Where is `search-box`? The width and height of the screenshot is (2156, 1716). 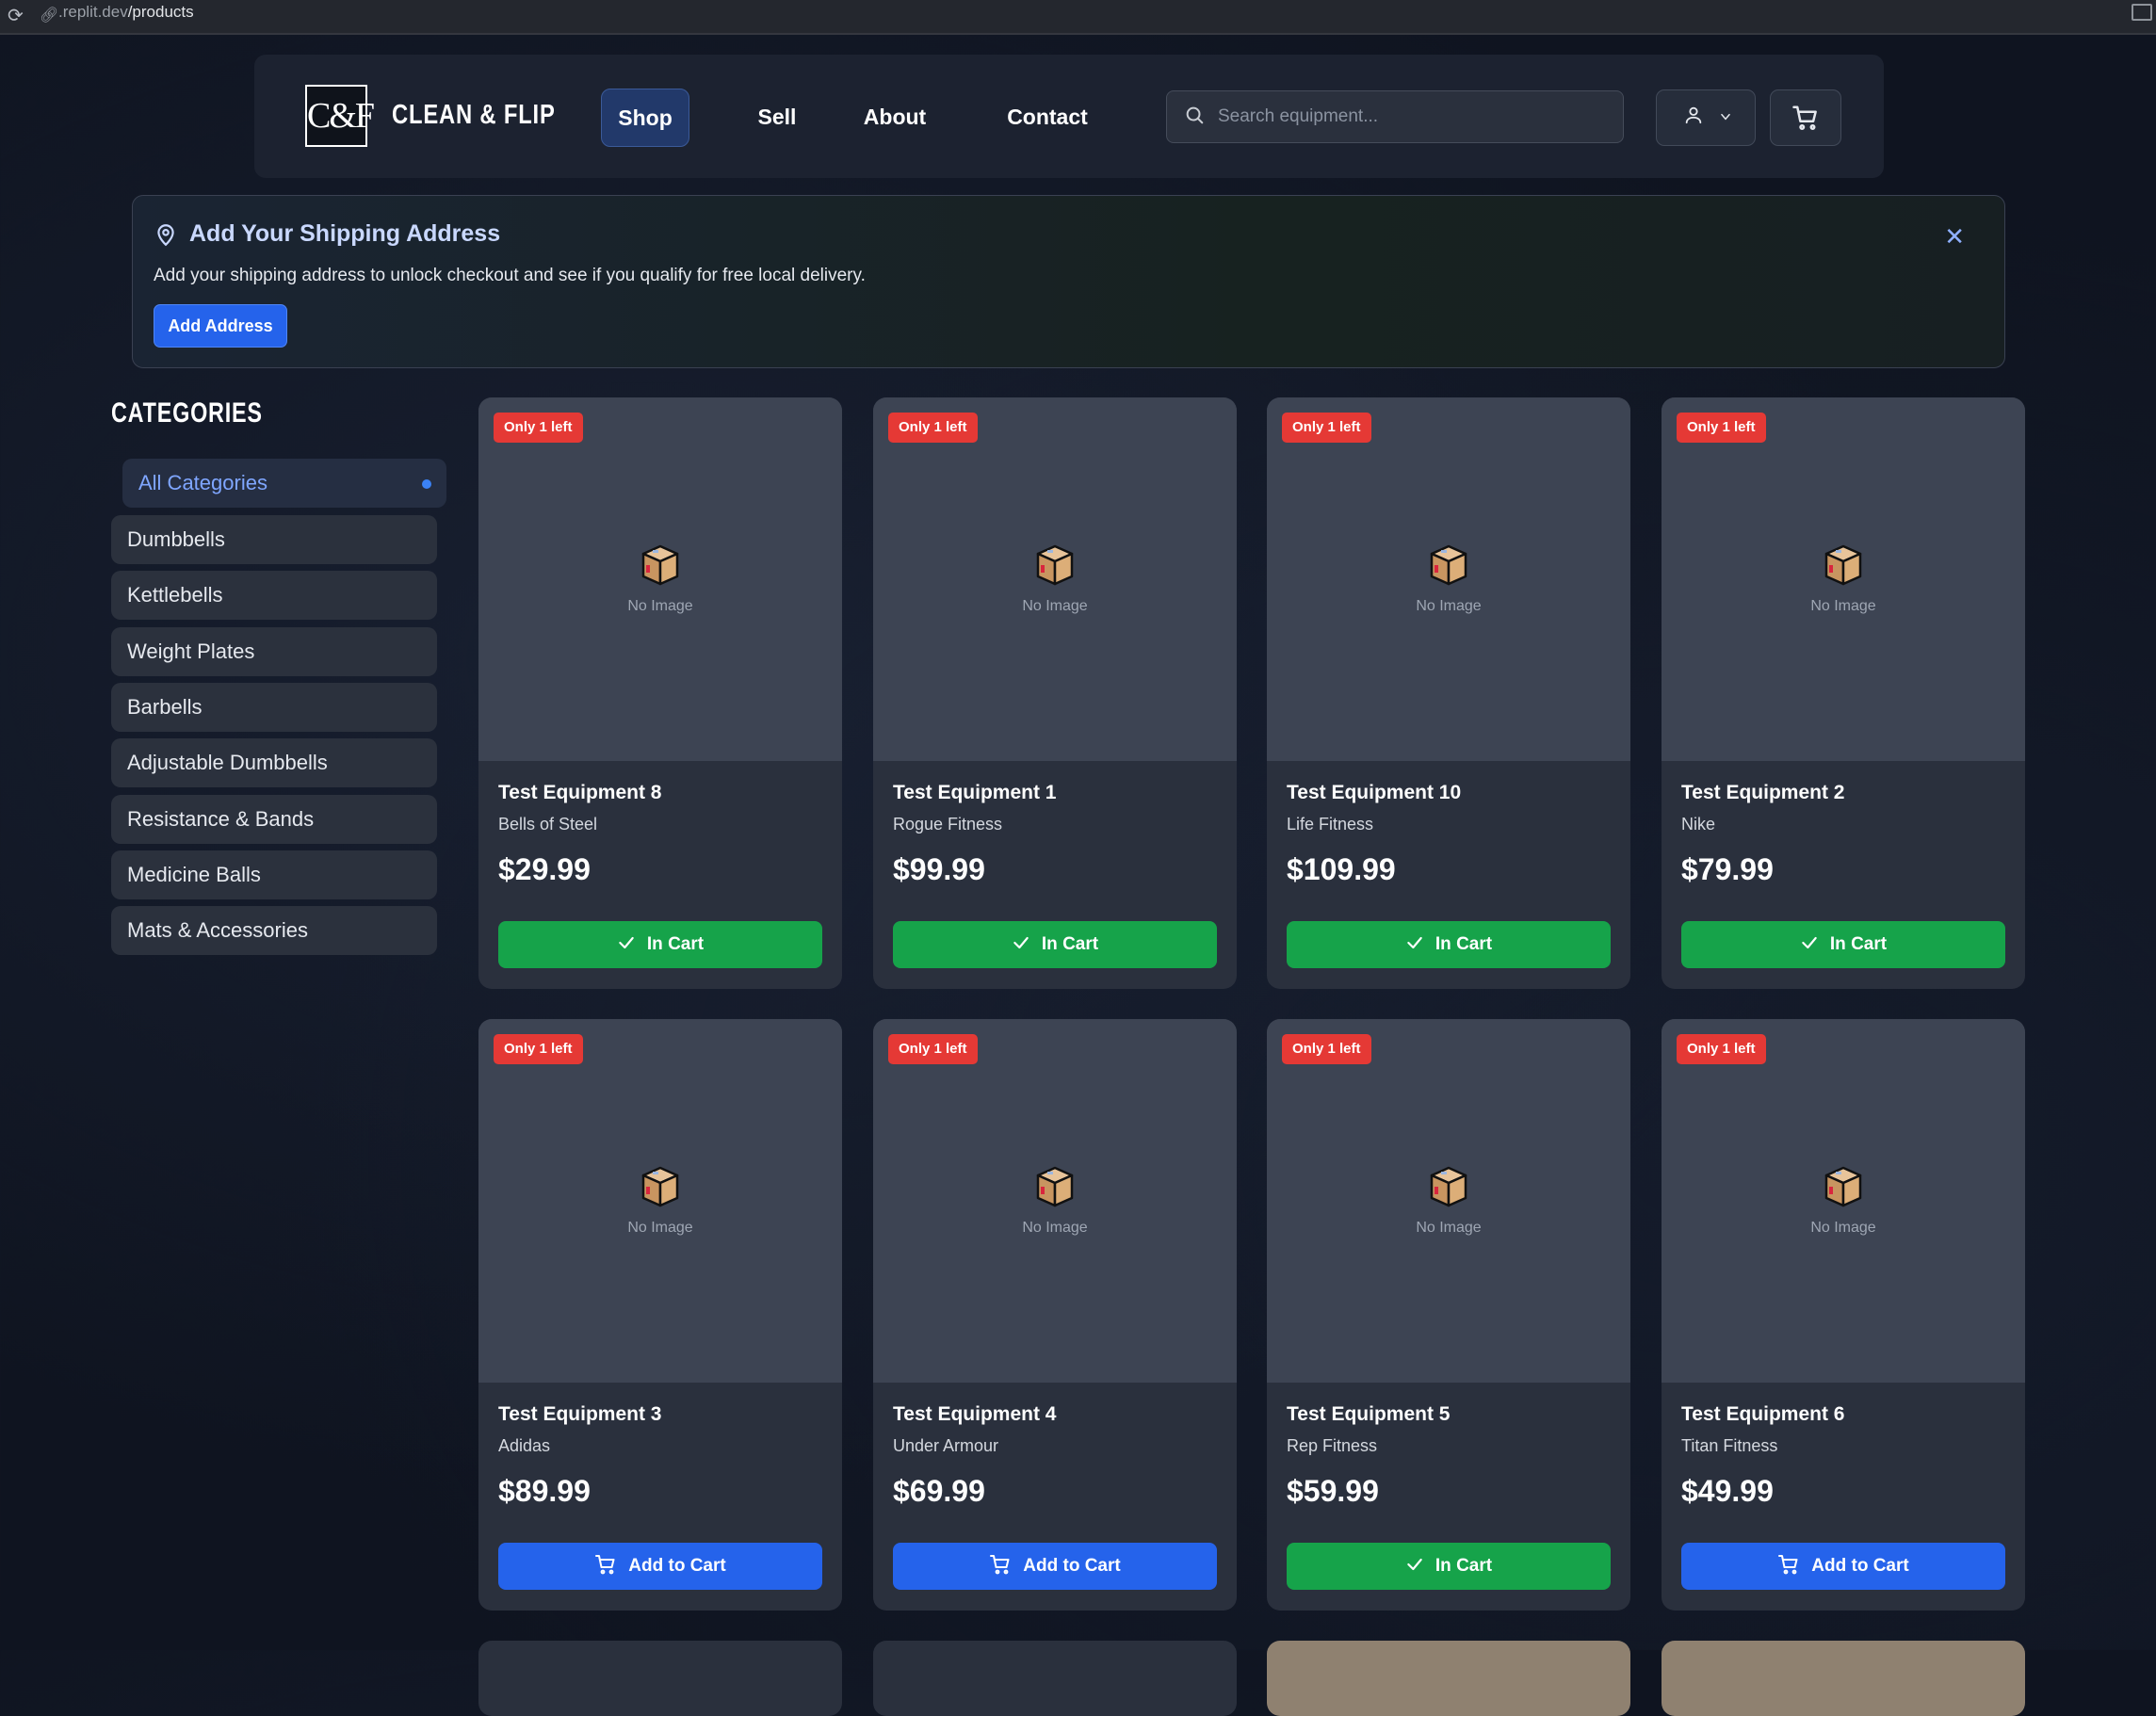
search-box is located at coordinates (1395, 116).